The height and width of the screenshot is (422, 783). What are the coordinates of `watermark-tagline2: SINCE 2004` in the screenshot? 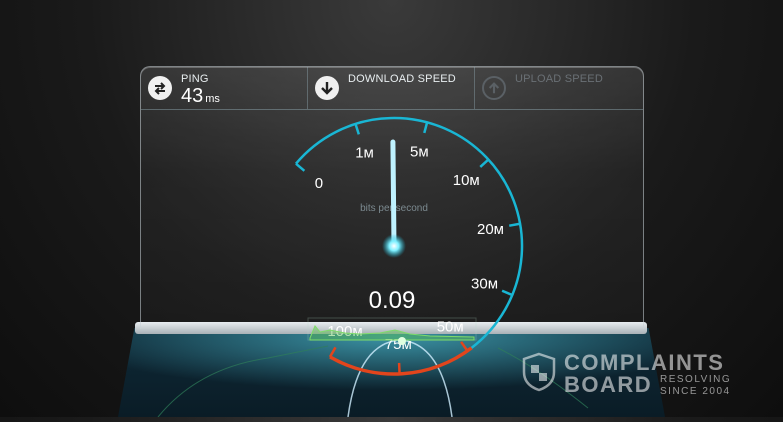 It's located at (695, 391).